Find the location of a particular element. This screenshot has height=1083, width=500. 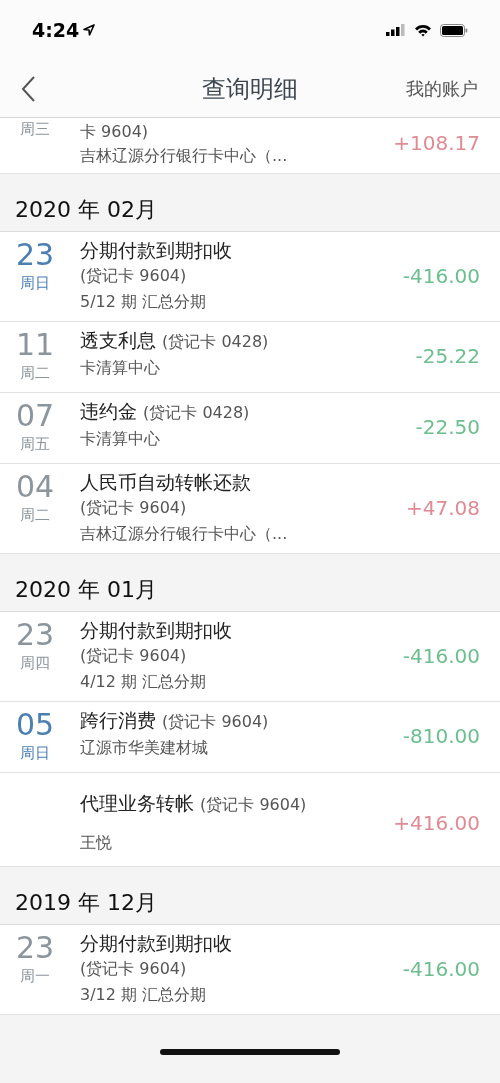

location-arrow-icon is located at coordinates (89, 30).